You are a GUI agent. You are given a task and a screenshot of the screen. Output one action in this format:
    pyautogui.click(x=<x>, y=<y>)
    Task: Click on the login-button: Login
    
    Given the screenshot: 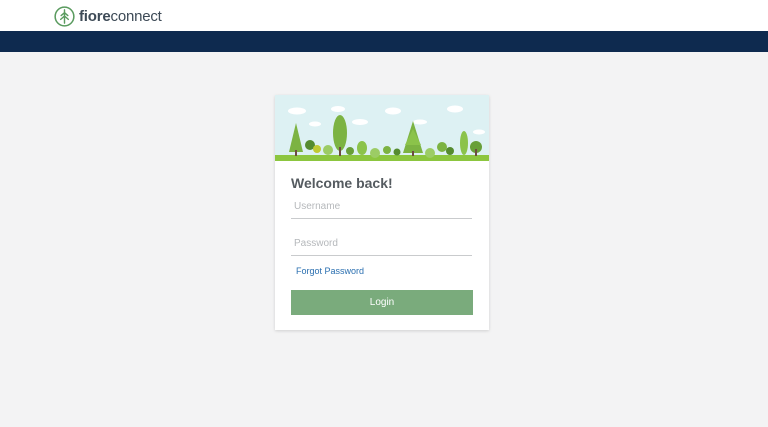 What is the action you would take?
    pyautogui.click(x=382, y=302)
    